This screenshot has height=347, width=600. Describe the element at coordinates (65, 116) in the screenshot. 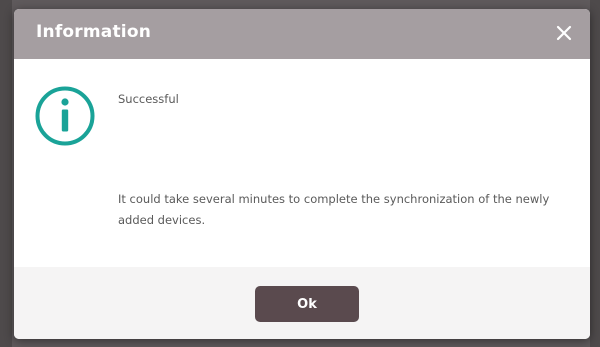

I see `info-circle-icon` at that location.